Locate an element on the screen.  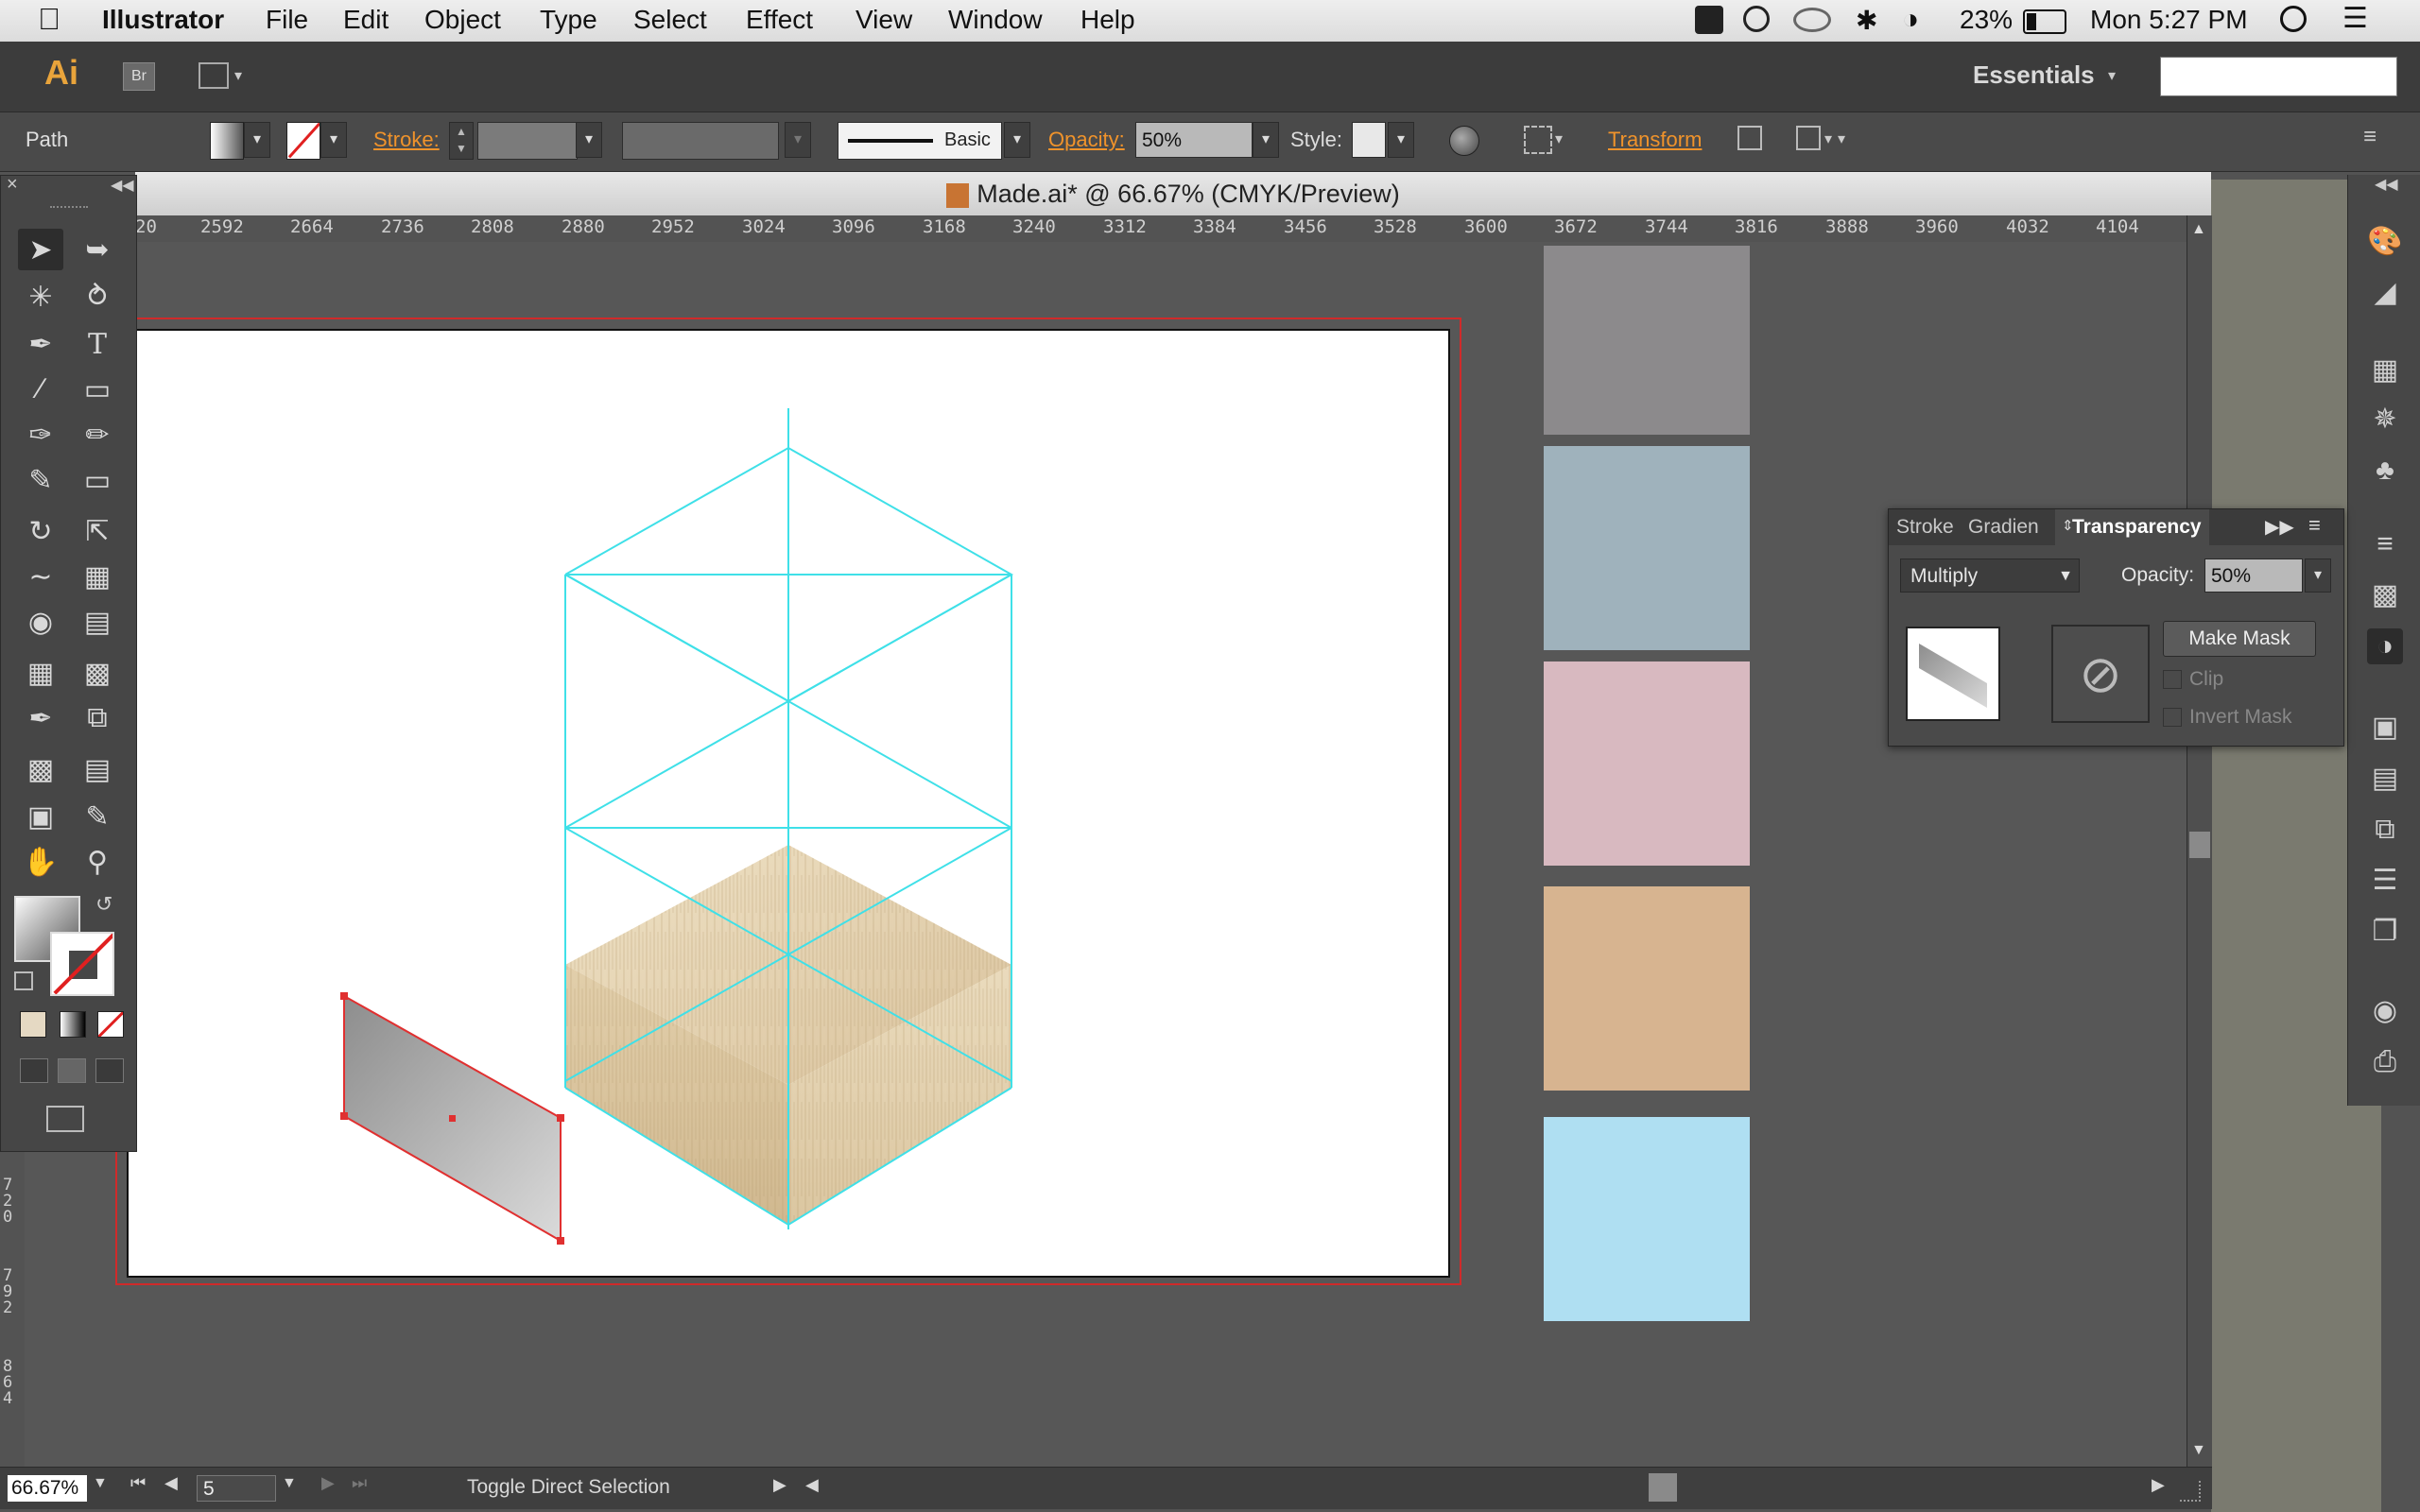
resize-grip-icon is located at coordinates (2190, 1491).